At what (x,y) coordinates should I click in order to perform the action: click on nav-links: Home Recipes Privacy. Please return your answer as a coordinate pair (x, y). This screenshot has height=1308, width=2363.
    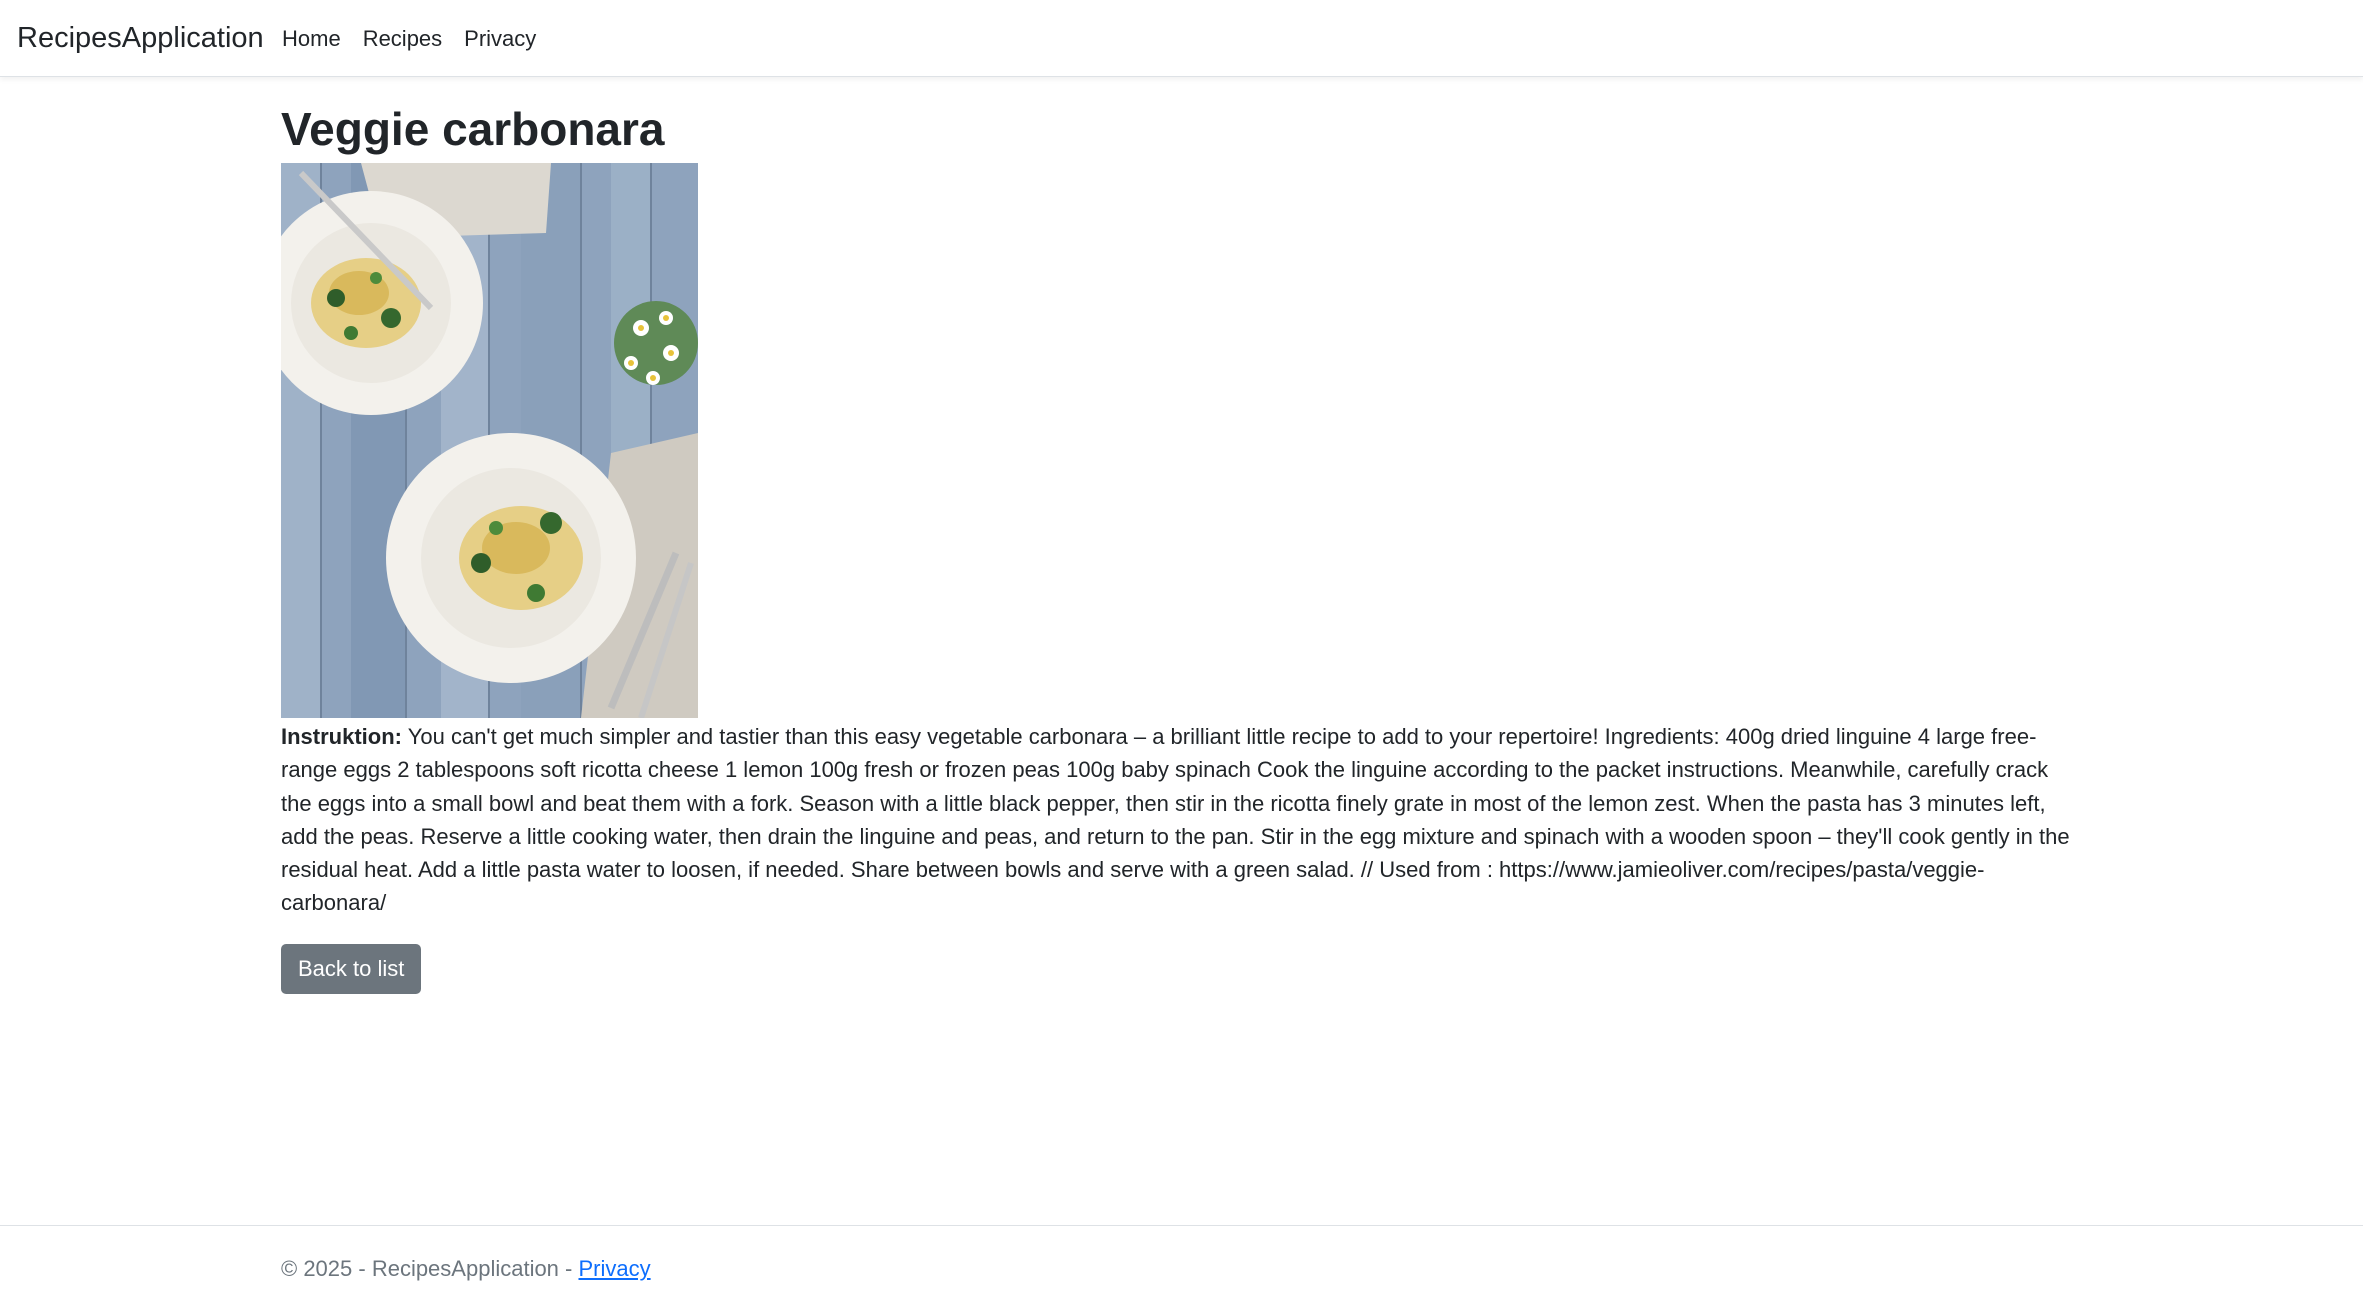
    Looking at the image, I should click on (420, 39).